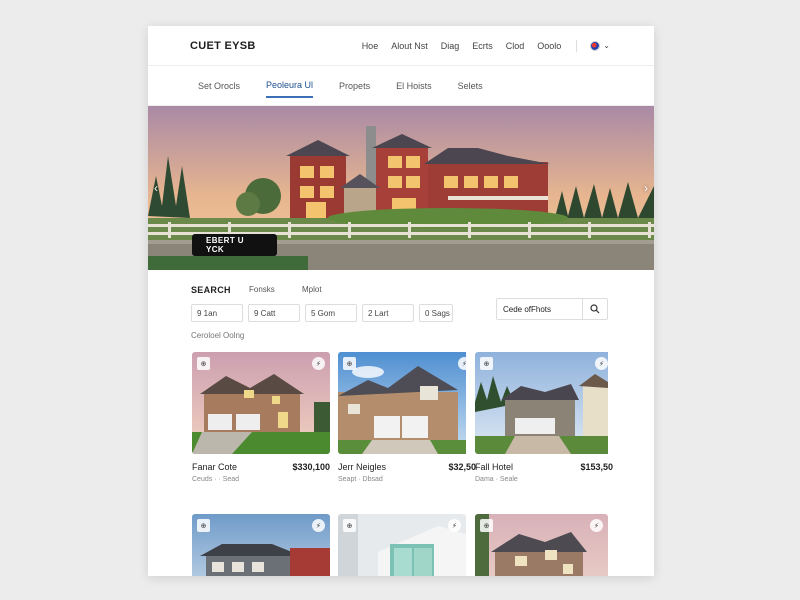 This screenshot has width=800, height=600. I want to click on tab-propets: Propets, so click(354, 86).